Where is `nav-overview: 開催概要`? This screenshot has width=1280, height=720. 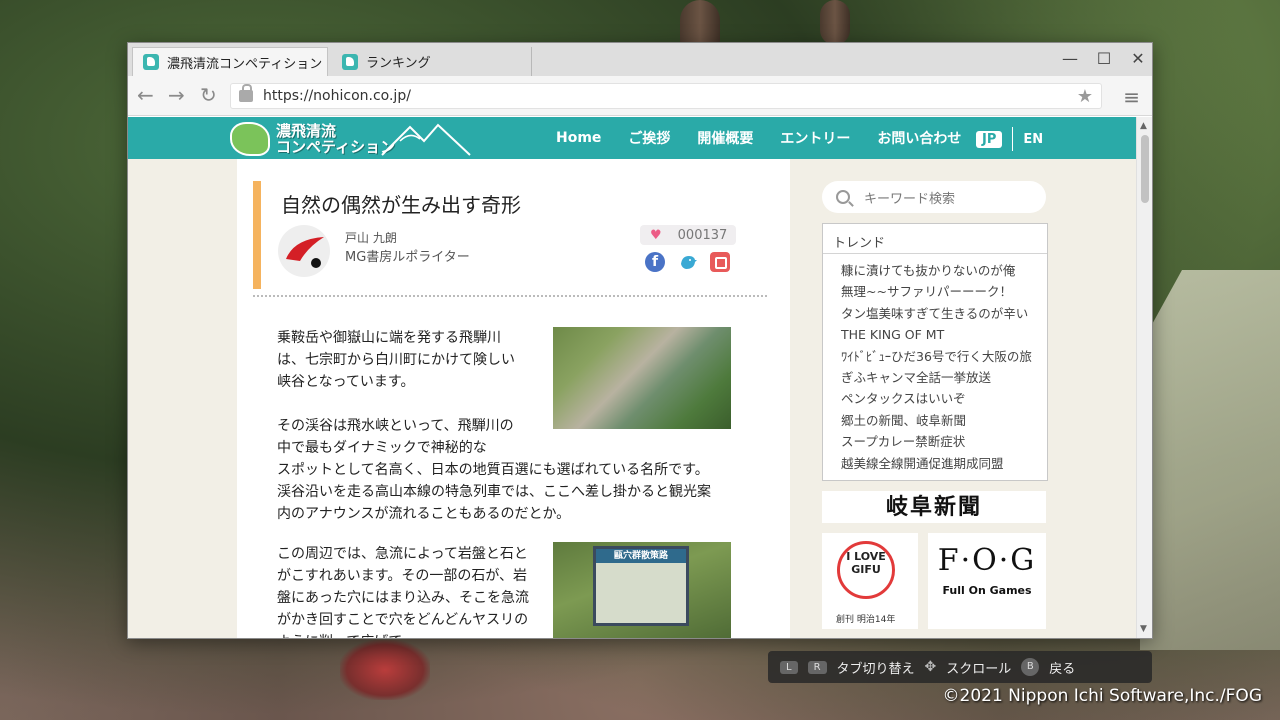 nav-overview: 開催概要 is located at coordinates (725, 138).